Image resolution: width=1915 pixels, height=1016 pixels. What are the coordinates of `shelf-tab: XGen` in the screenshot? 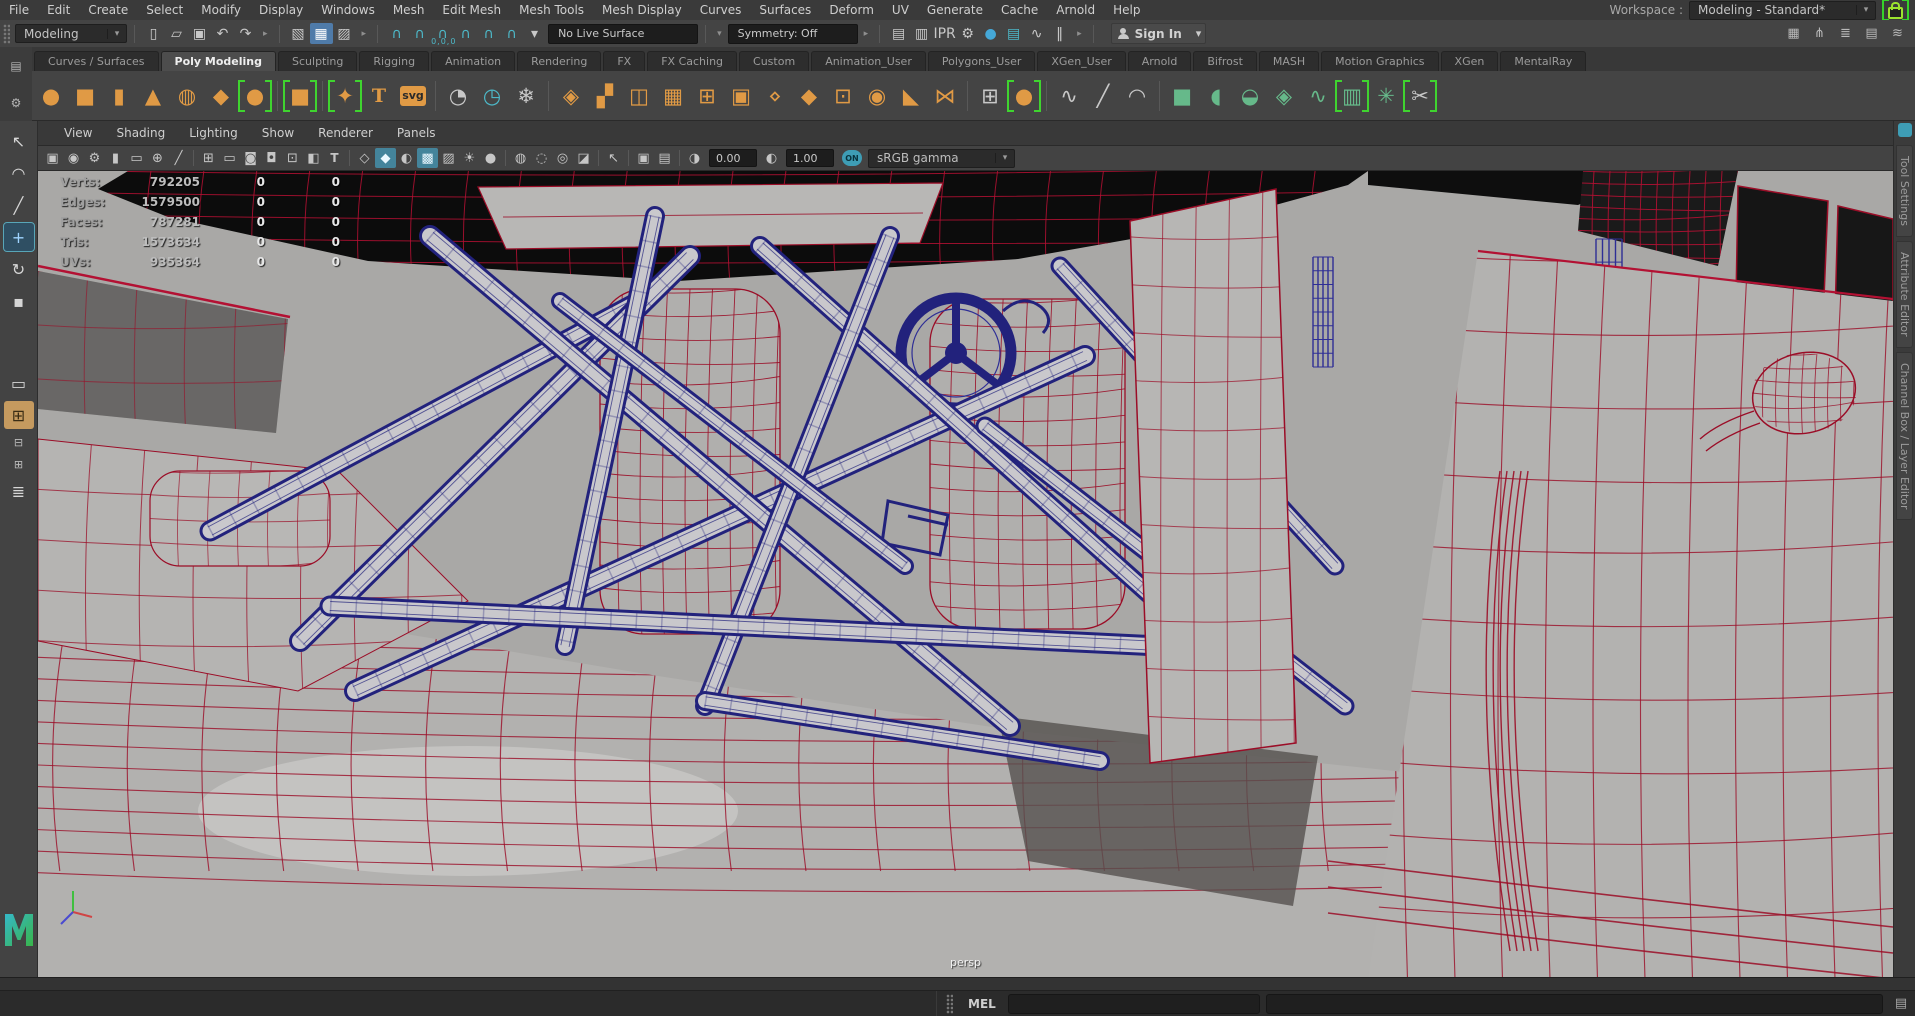 It's located at (1469, 61).